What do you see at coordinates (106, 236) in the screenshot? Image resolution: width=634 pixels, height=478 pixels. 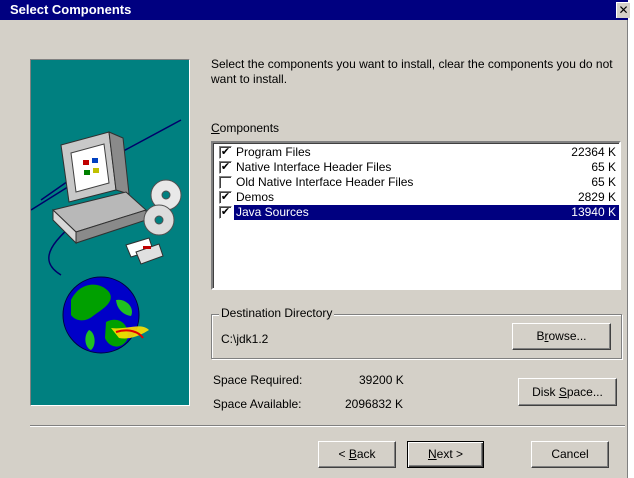 I see `computer-cd-globe-illustration-icon` at bounding box center [106, 236].